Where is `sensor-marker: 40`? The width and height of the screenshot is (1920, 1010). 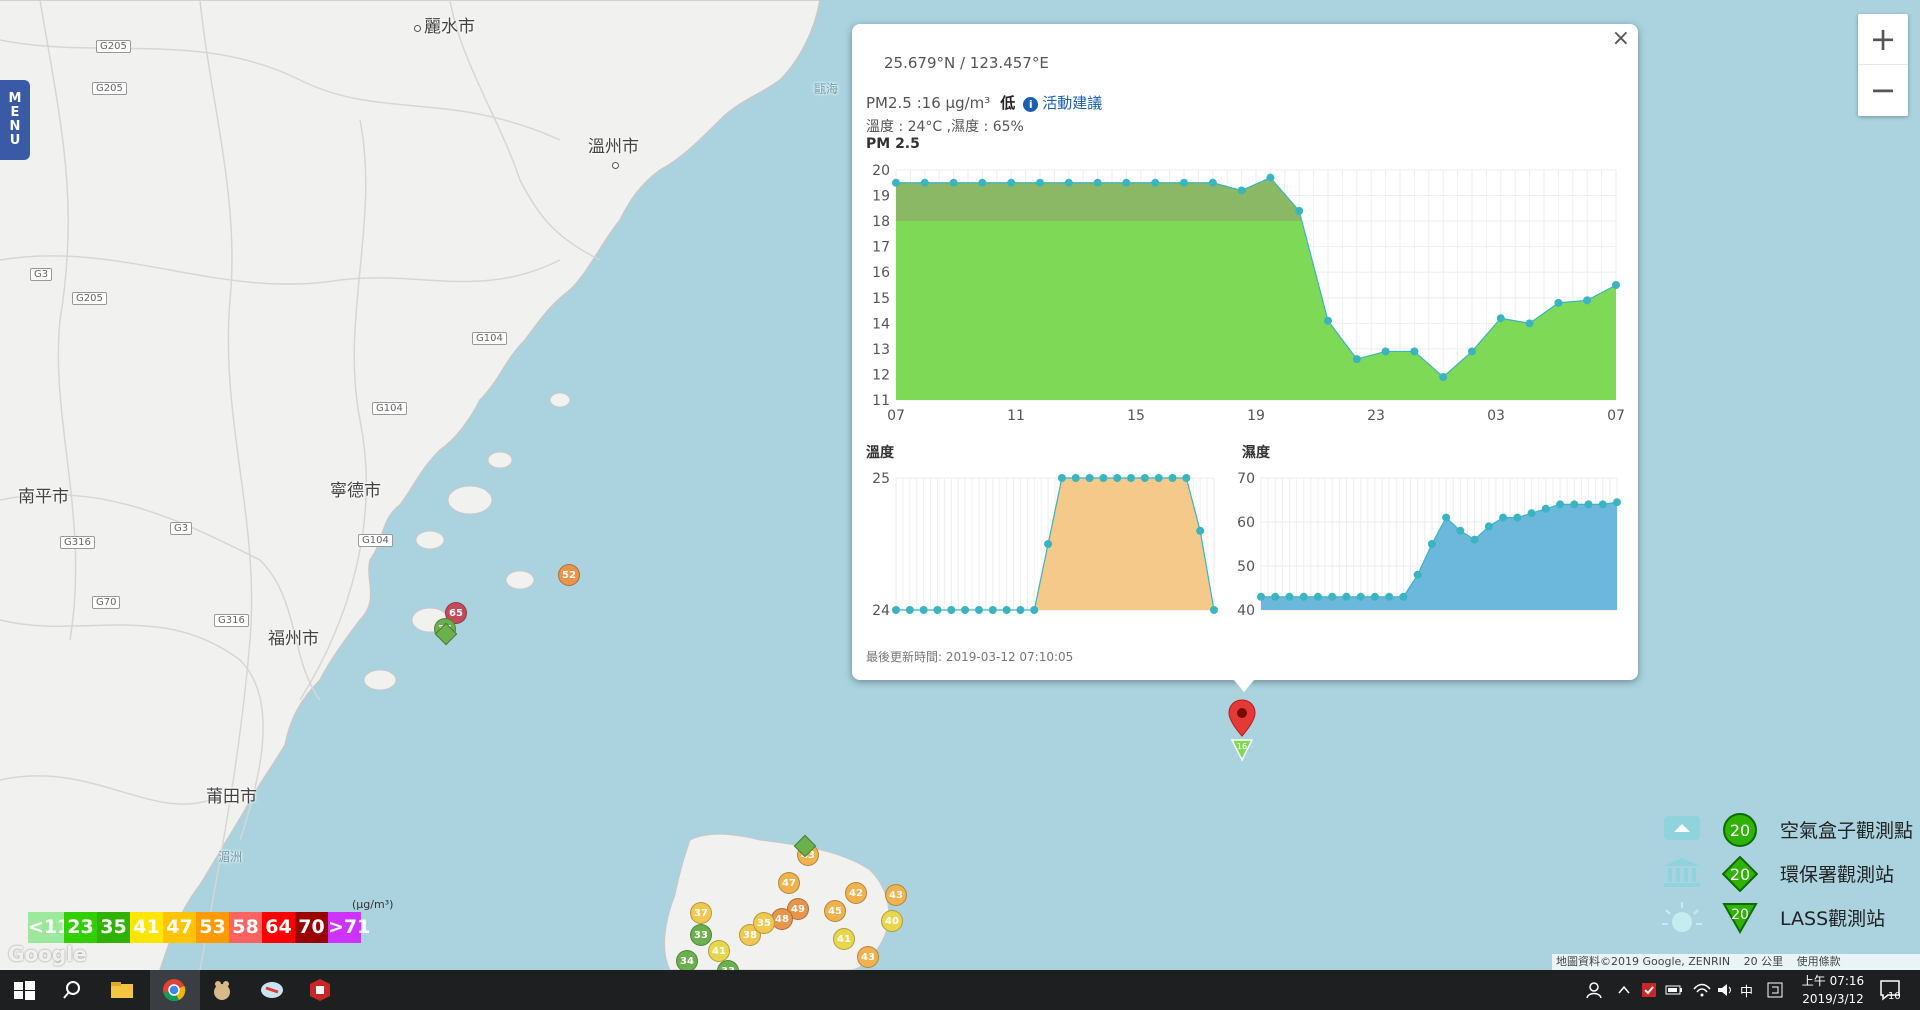 sensor-marker: 40 is located at coordinates (892, 921).